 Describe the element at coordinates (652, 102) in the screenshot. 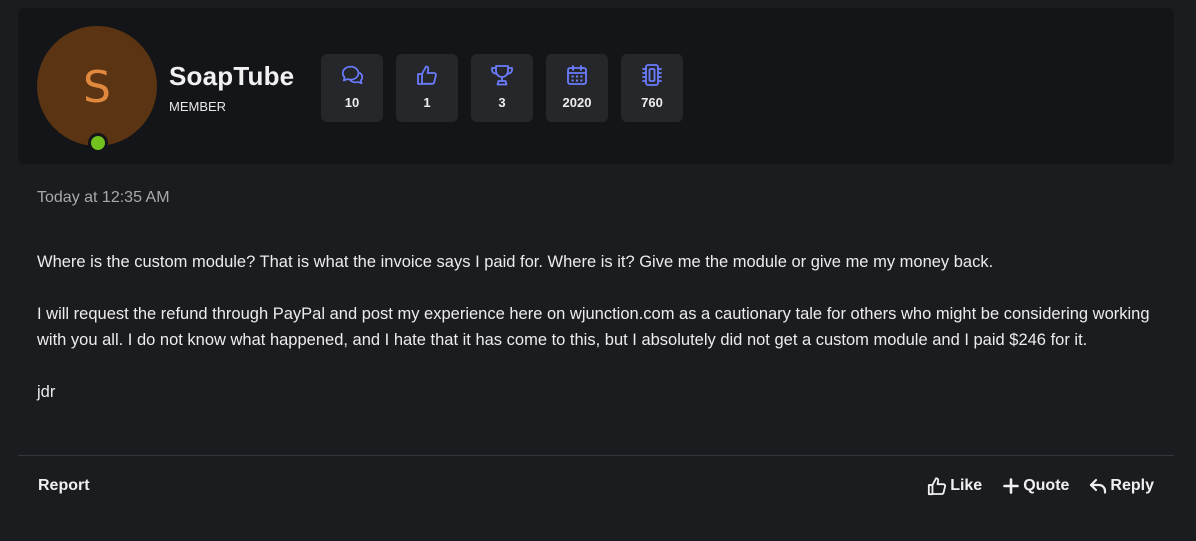

I see `stat-points-value: 760` at that location.